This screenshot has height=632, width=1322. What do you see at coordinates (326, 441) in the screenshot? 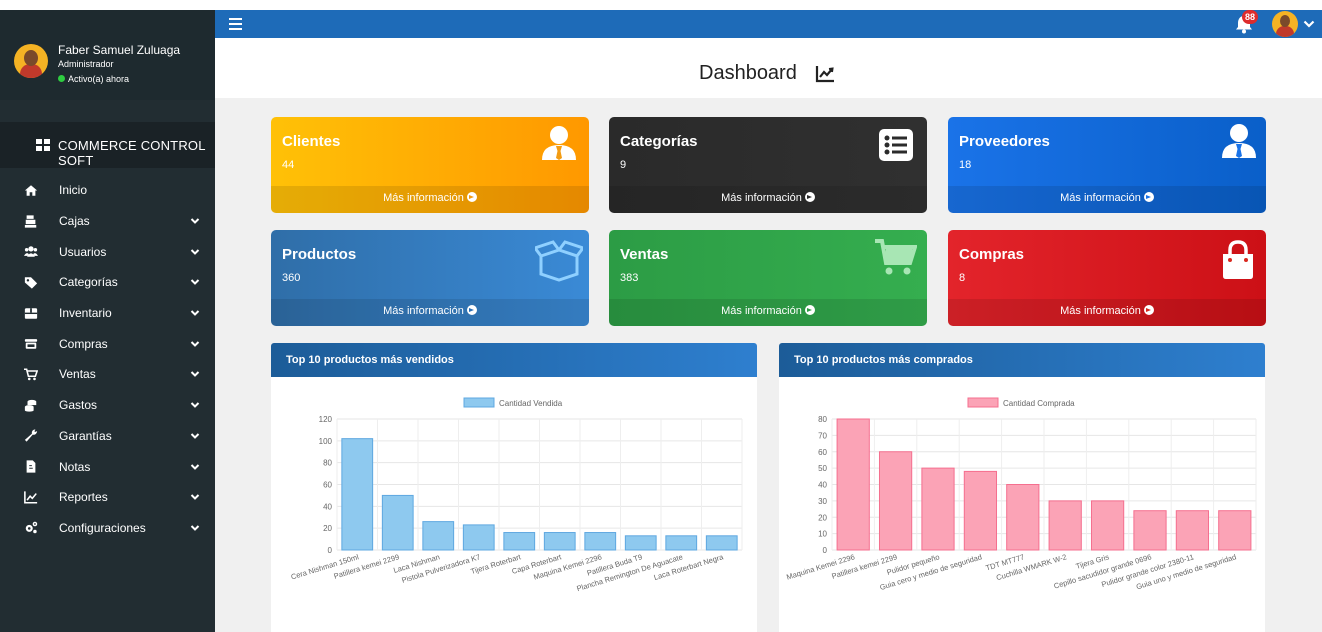
I see `y-tick-label: 100` at bounding box center [326, 441].